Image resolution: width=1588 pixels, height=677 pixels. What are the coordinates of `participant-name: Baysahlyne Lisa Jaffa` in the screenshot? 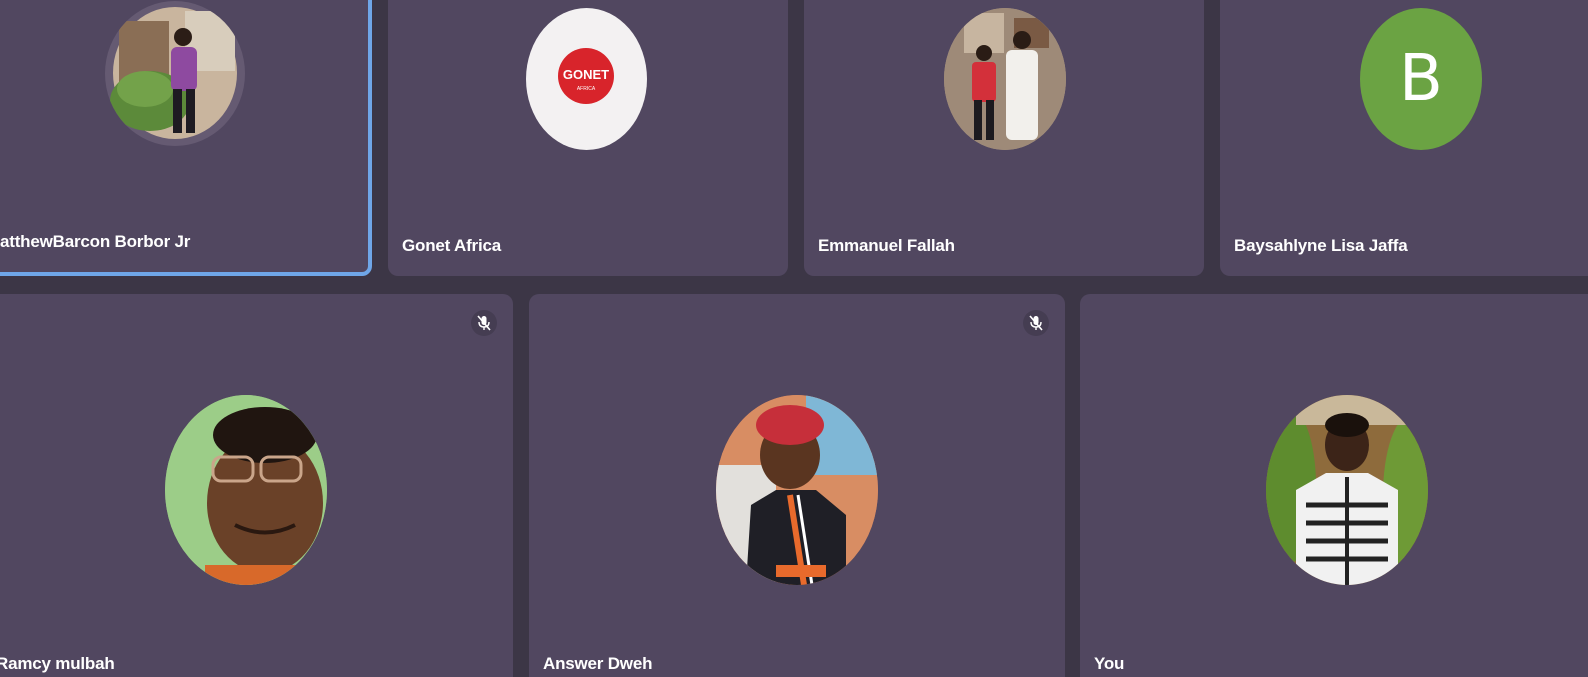 It's located at (1321, 245).